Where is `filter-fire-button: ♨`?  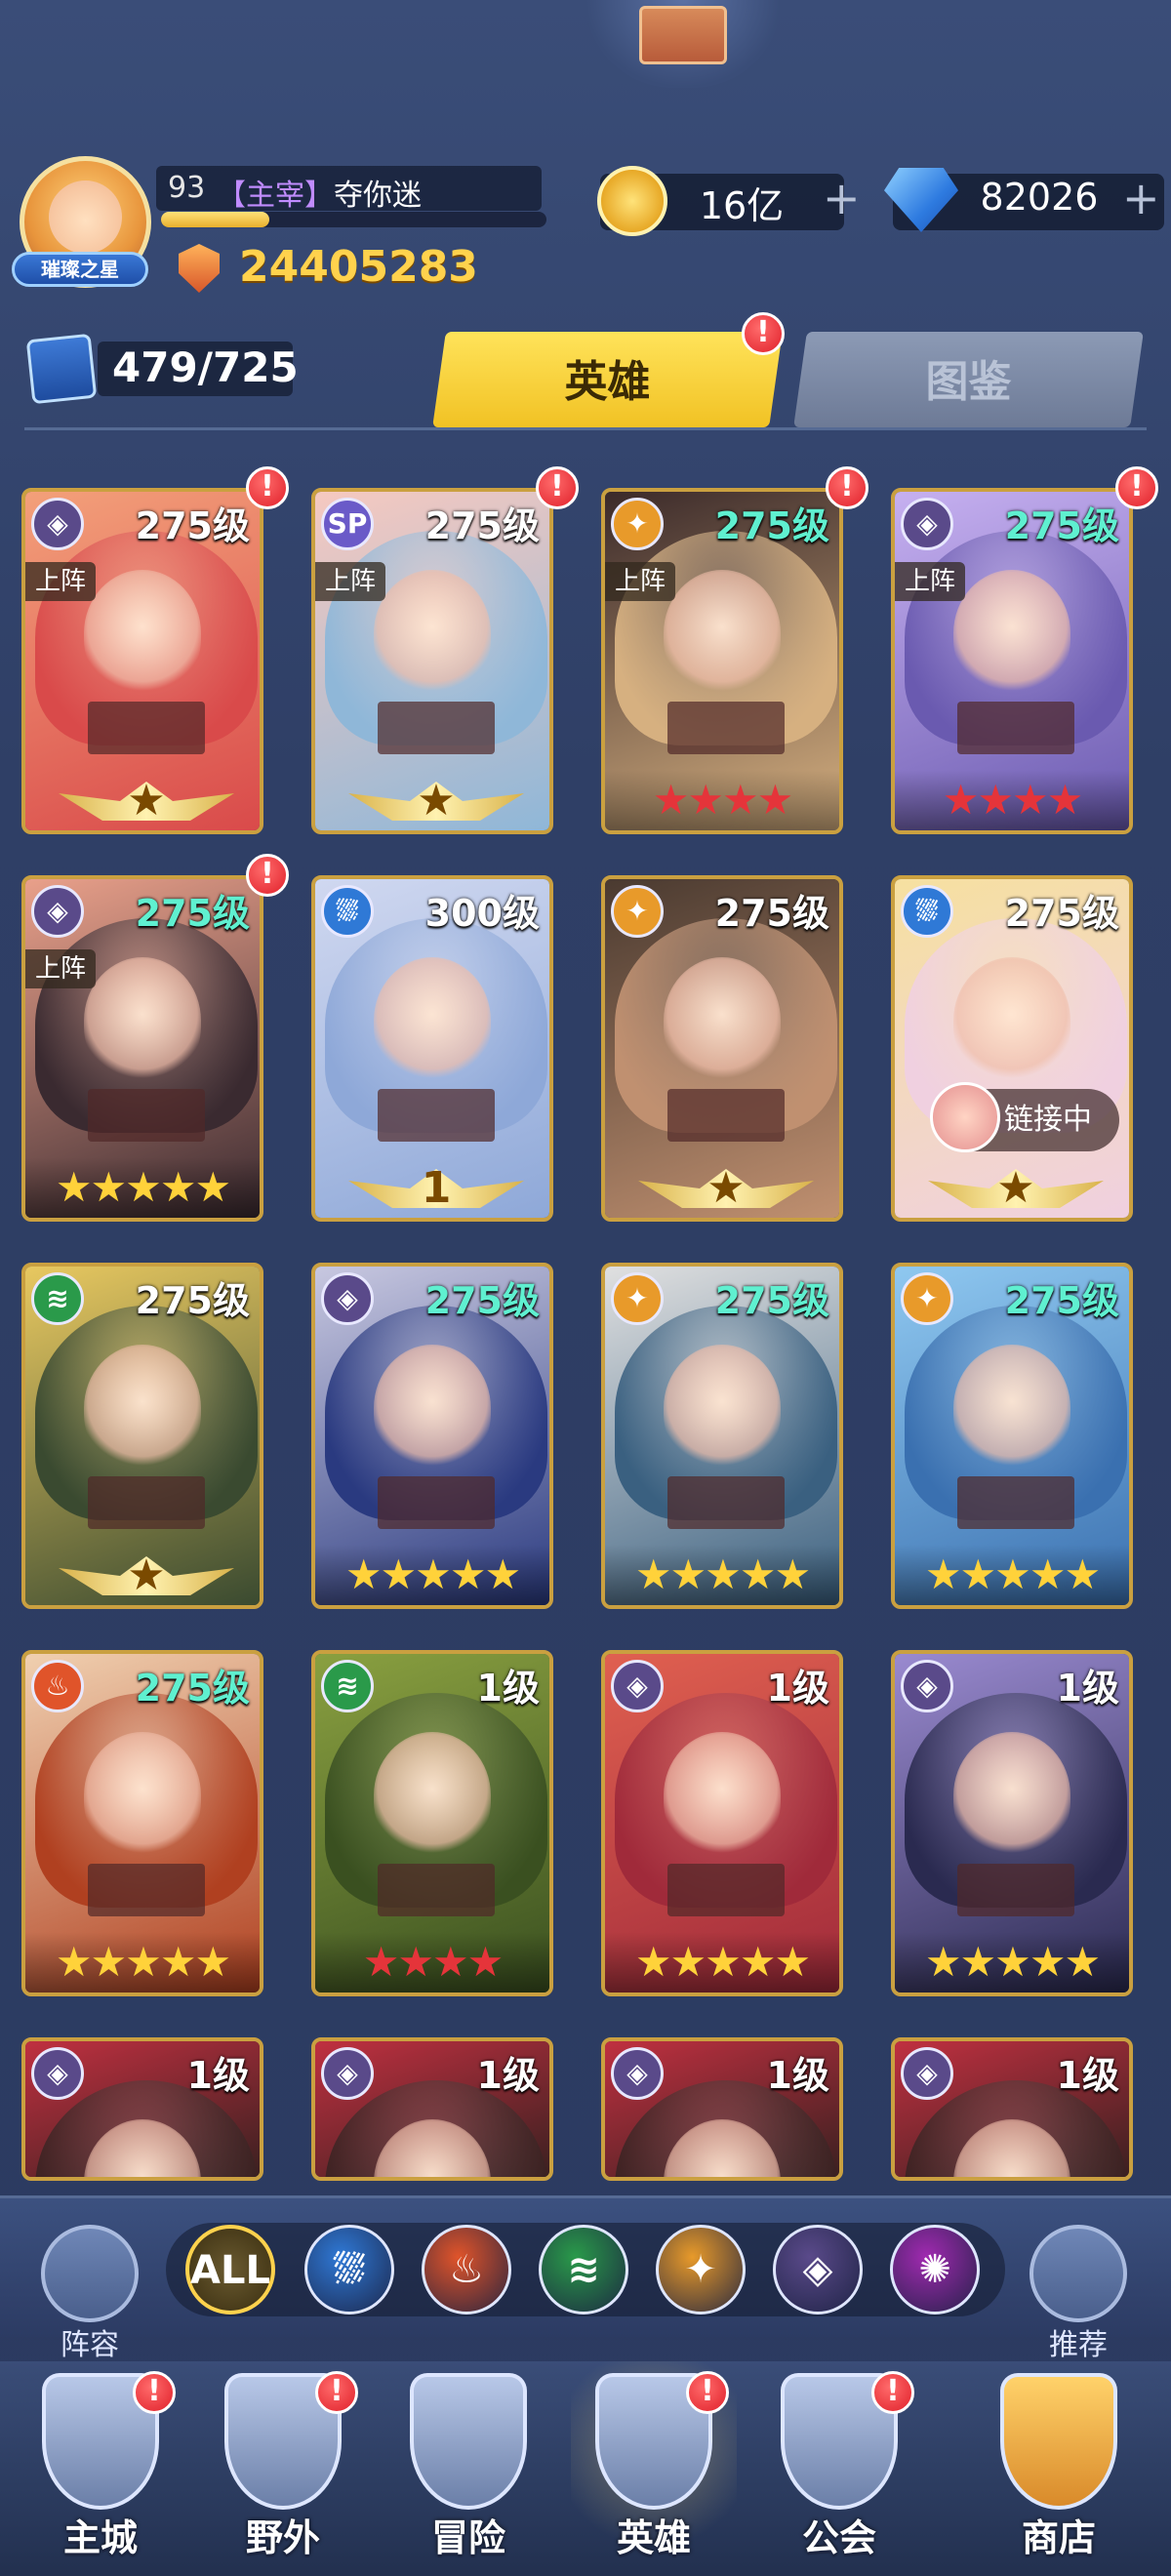
filter-fire-button: ♨ is located at coordinates (466, 2269).